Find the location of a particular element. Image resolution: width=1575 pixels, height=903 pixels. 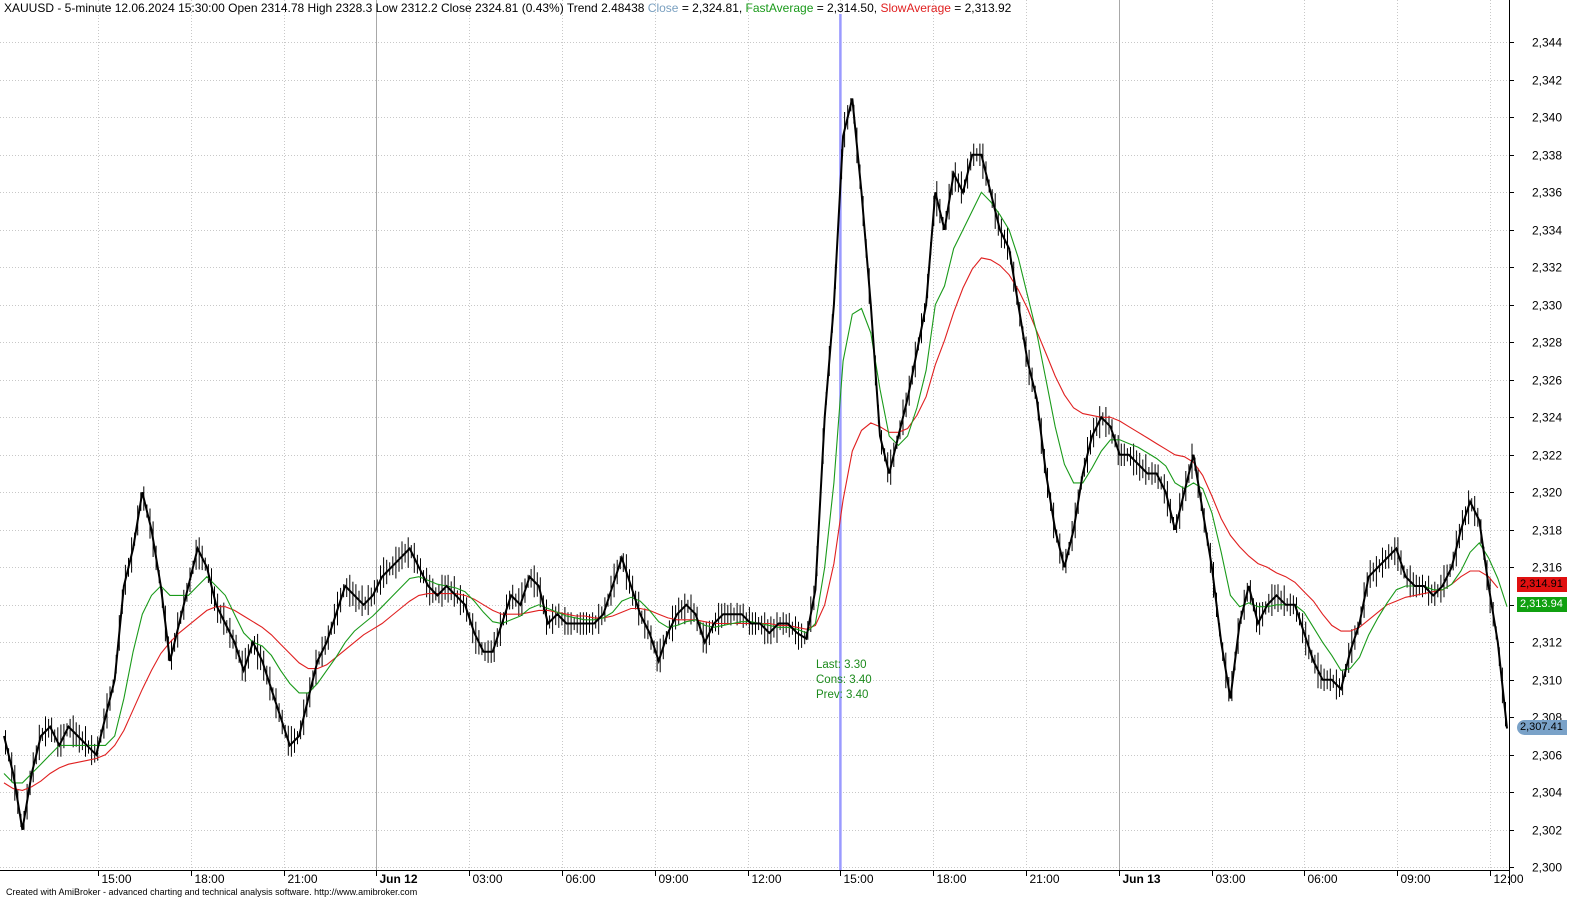

y-tick-label: 2,330 is located at coordinates (1547, 306).